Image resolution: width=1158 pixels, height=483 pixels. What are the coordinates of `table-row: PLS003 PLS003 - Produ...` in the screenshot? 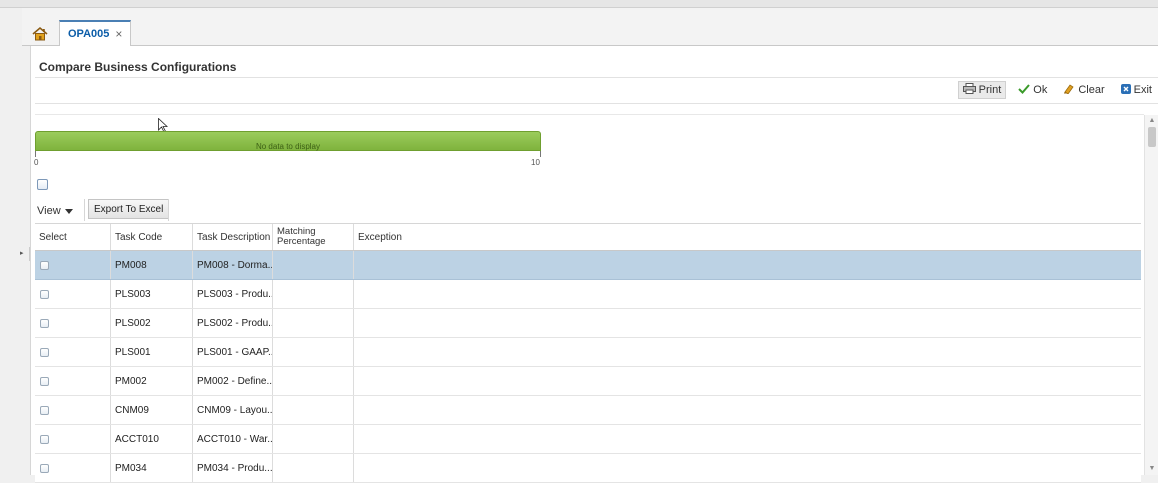 It's located at (588, 294).